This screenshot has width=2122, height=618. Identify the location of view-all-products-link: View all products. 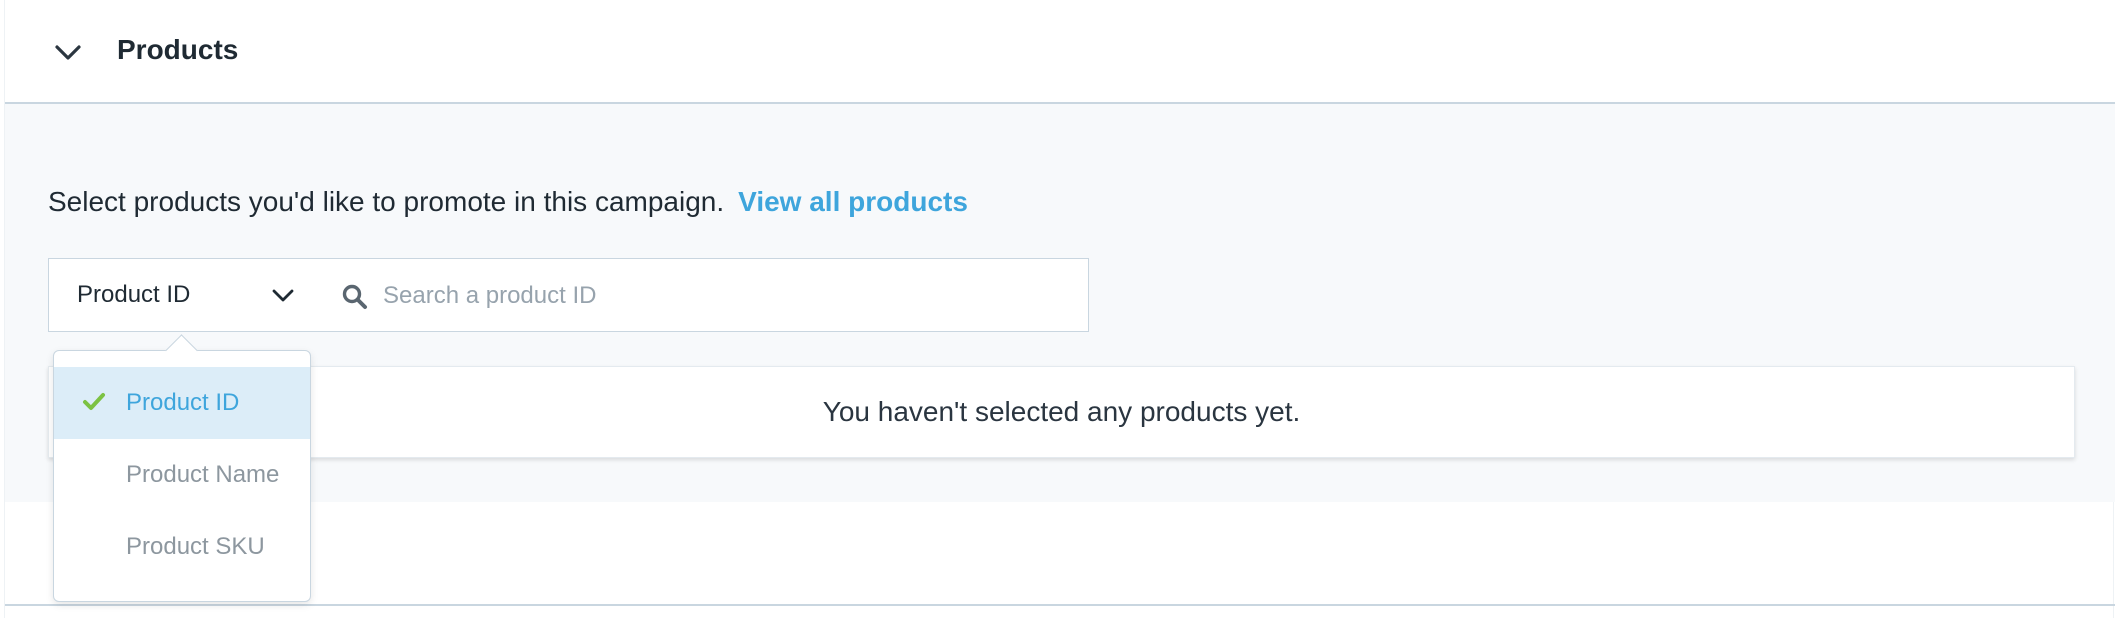
(853, 201).